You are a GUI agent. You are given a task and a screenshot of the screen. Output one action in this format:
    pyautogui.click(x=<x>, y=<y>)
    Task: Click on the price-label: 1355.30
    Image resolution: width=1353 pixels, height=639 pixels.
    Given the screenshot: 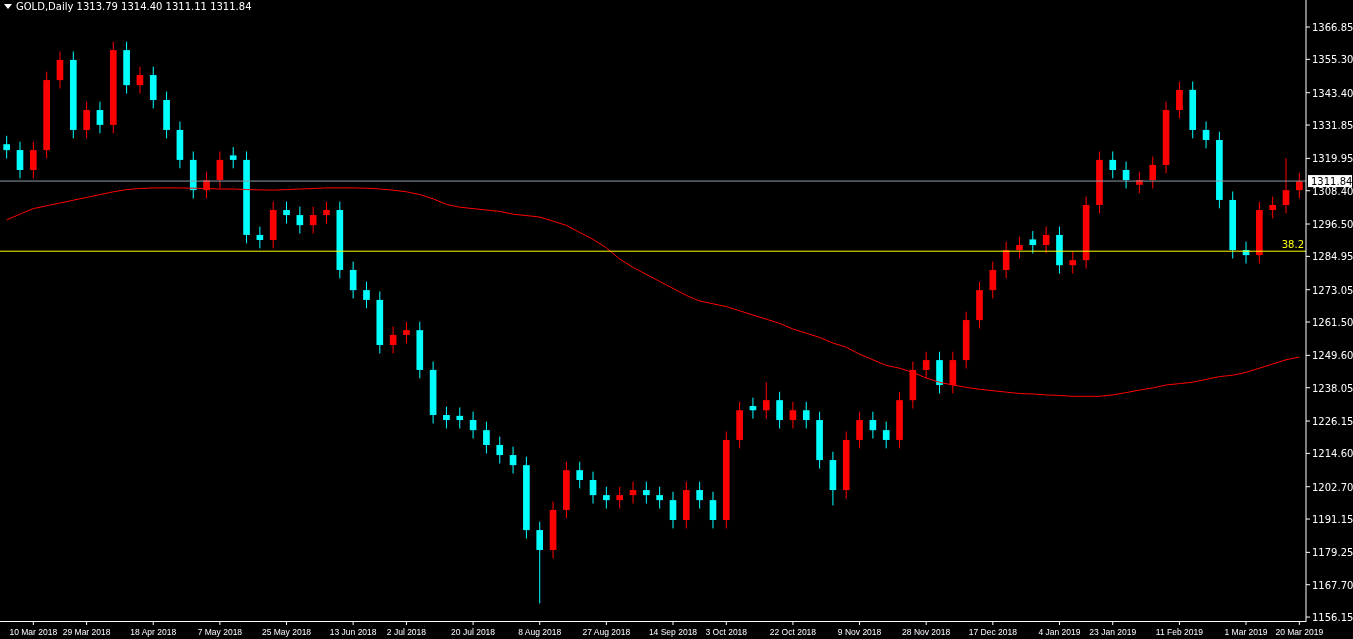 What is the action you would take?
    pyautogui.click(x=1332, y=60)
    